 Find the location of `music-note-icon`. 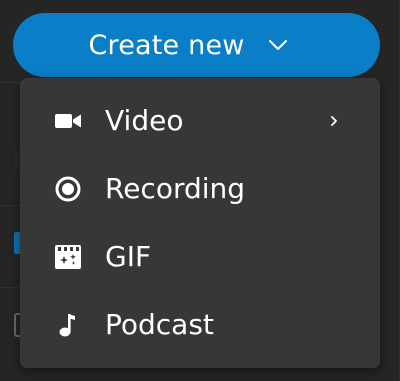

music-note-icon is located at coordinates (68, 325).